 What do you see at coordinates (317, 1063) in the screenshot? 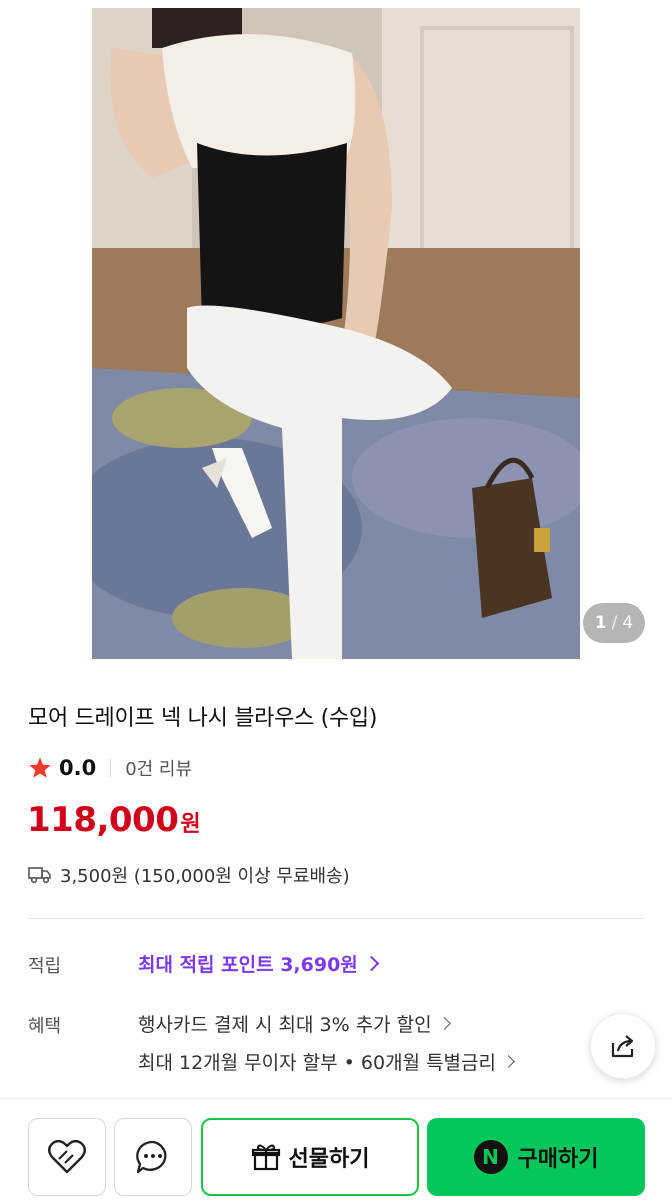
I see `installment-text: 최대 12개월 무이자 할부 • 60개월 특별금리` at bounding box center [317, 1063].